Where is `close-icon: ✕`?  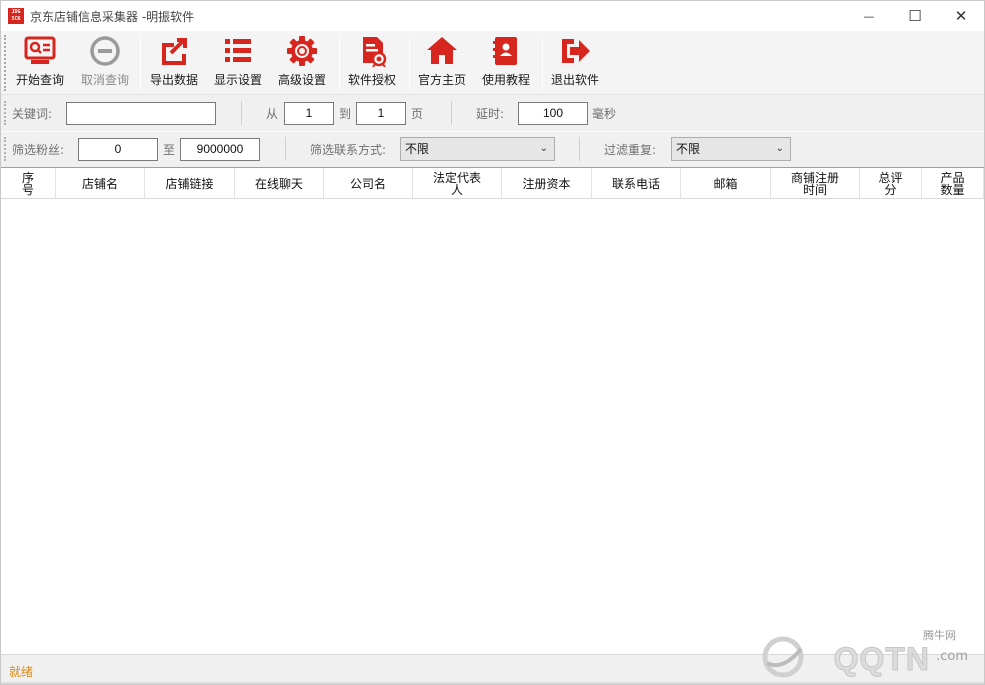
close-icon: ✕ is located at coordinates (961, 16).